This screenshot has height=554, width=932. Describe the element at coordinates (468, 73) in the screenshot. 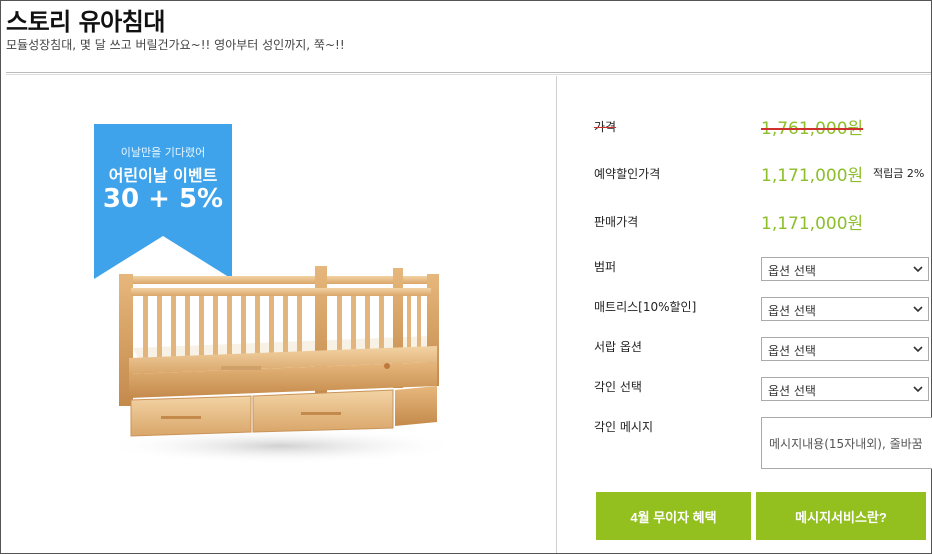

I see `header-divider` at that location.